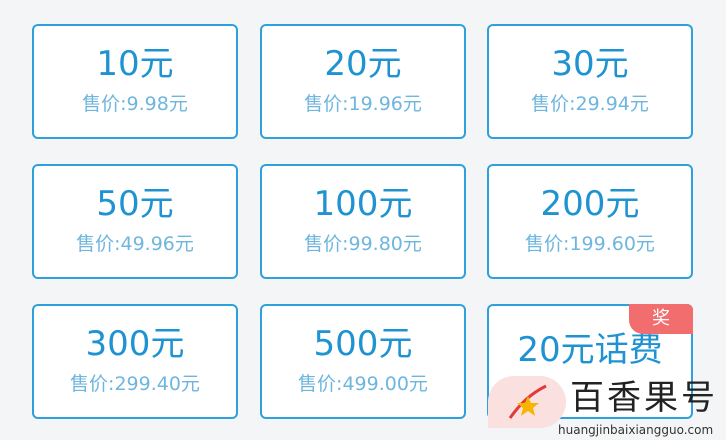 The height and width of the screenshot is (440, 726). I want to click on recharge-amount: 50元, so click(135, 204).